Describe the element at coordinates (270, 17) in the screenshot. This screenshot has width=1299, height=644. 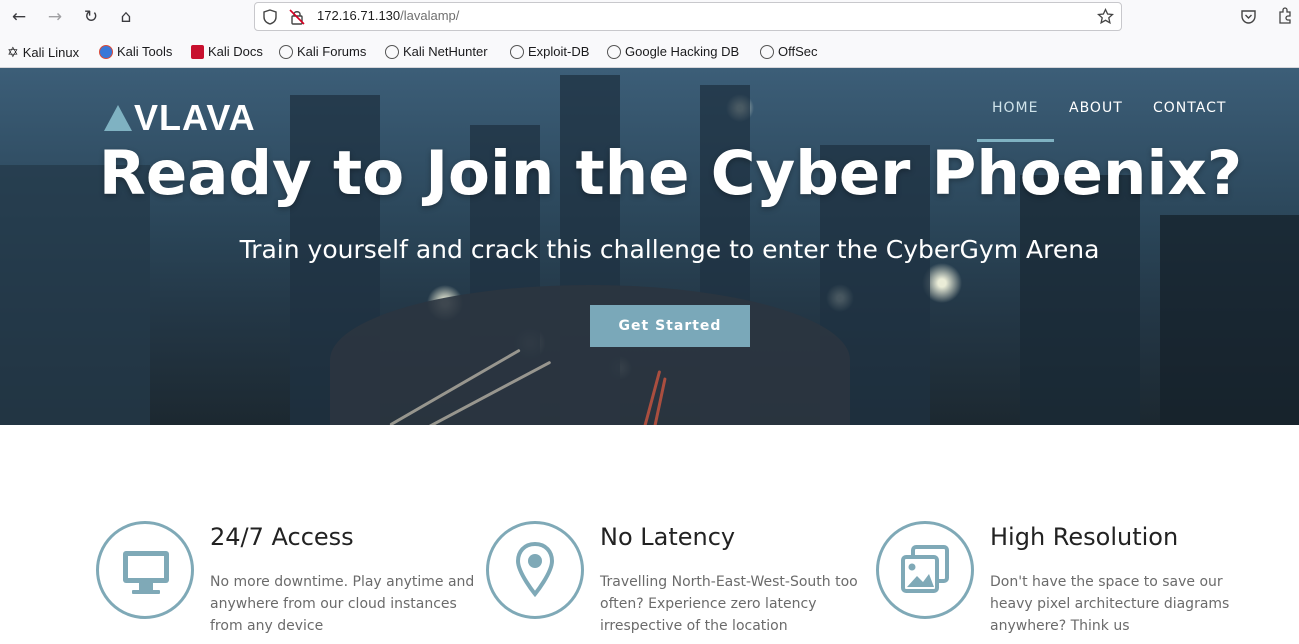
I see `shield-icon` at that location.